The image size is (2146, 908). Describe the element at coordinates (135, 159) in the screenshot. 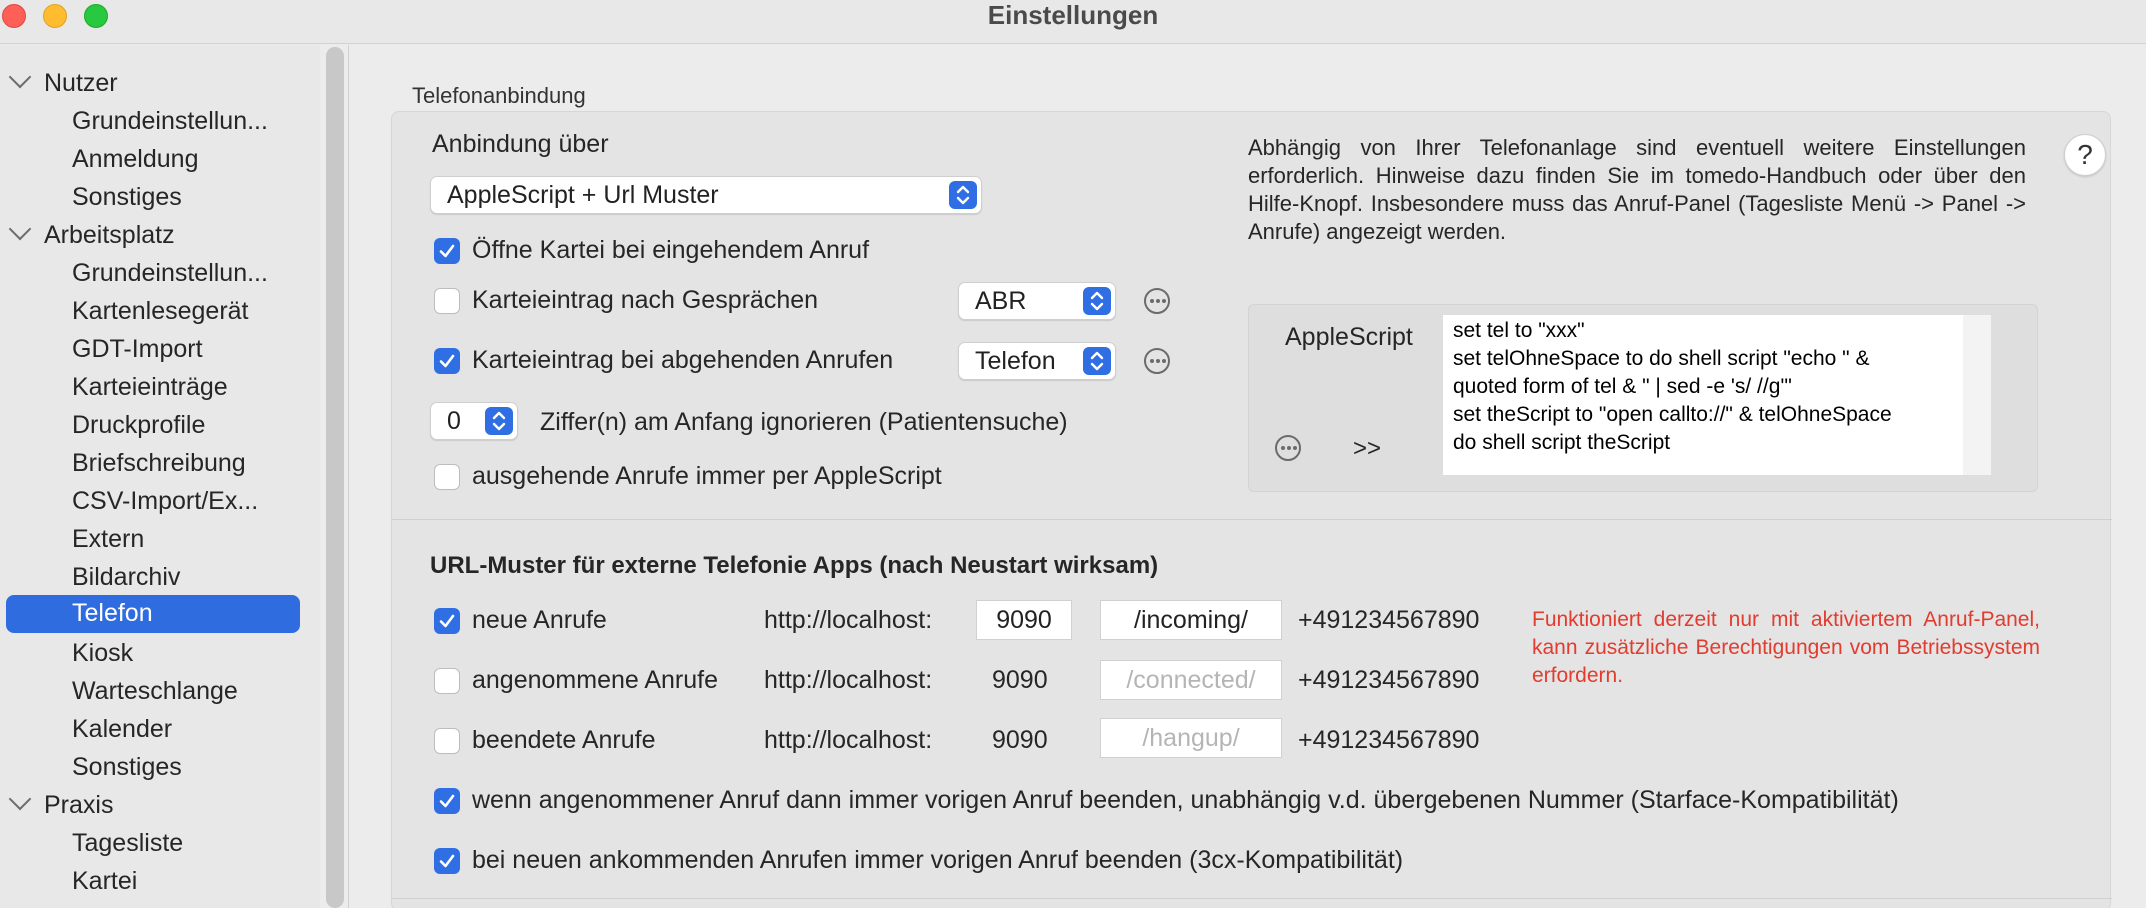

I see `sidebar-item-anmeldung: Anmeldung` at that location.